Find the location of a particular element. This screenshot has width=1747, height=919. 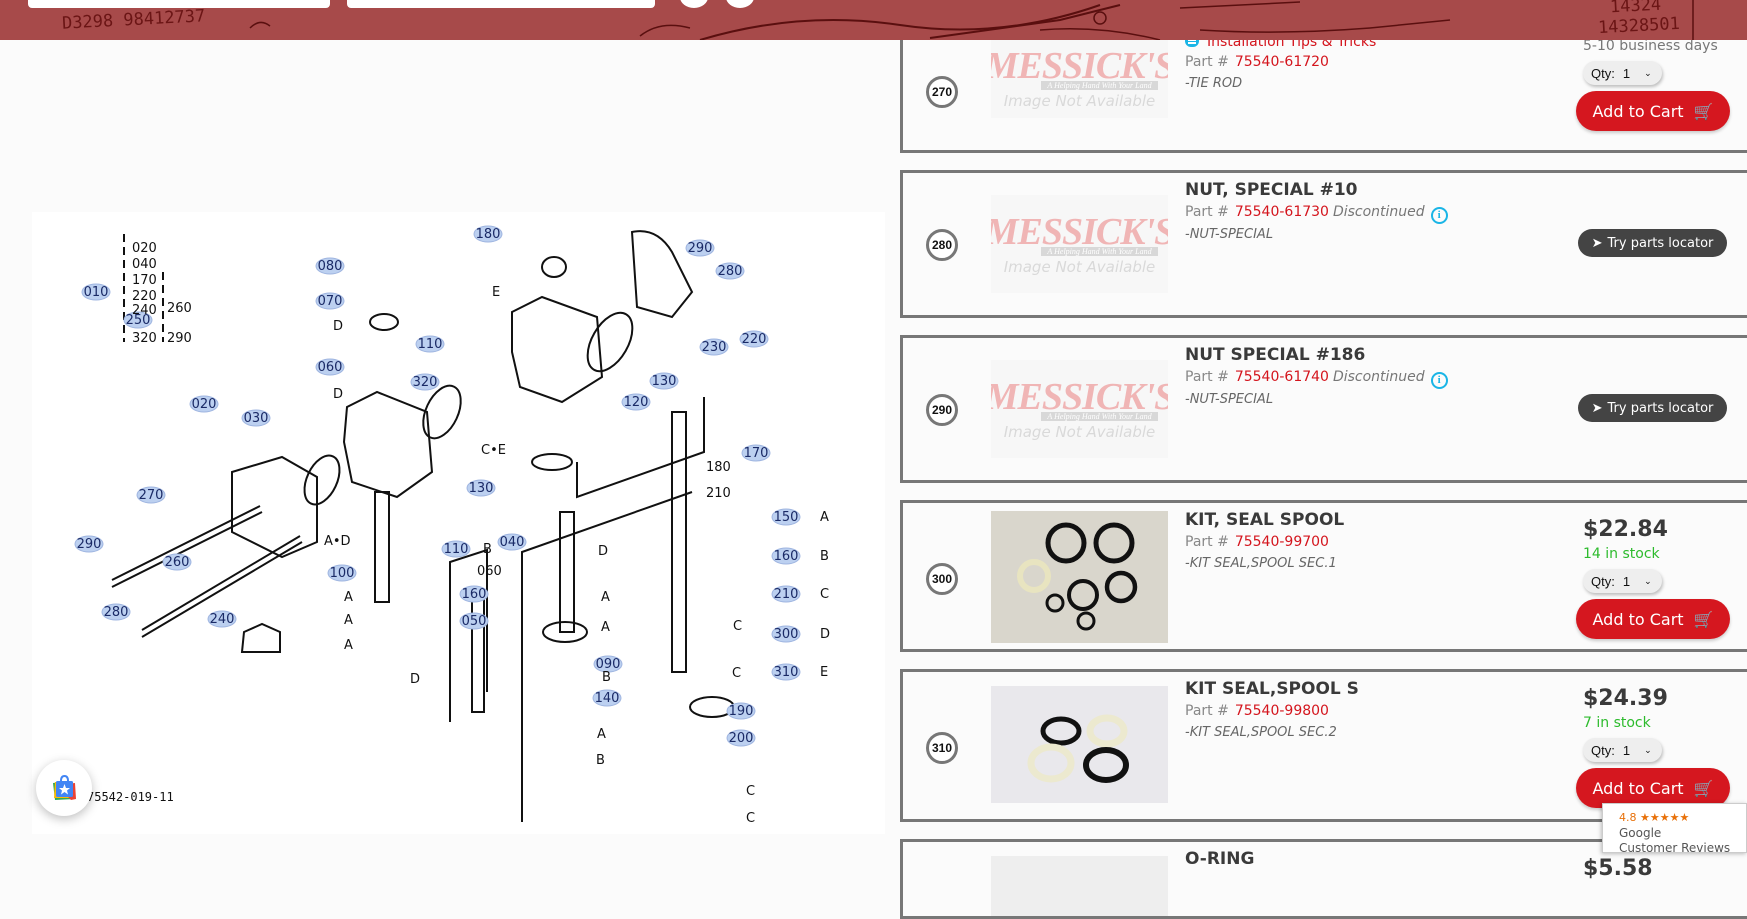

callout-label: 050 is located at coordinates (474, 621).